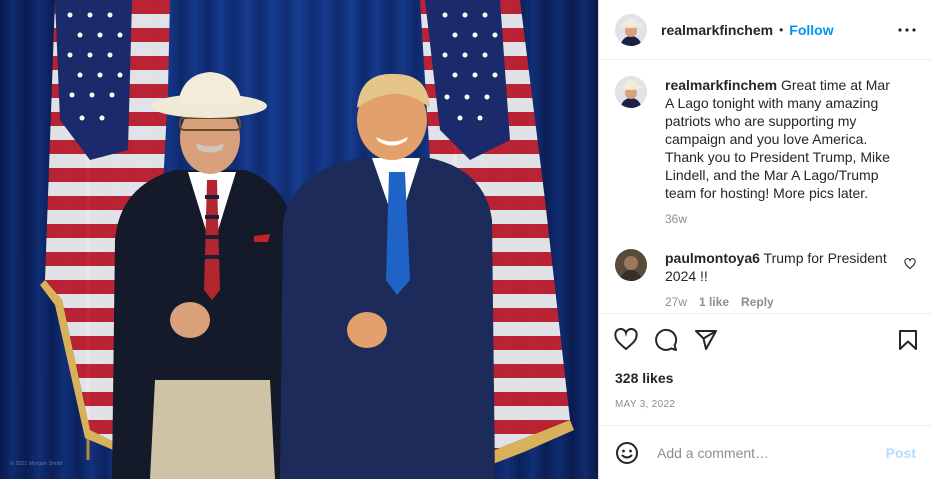 The height and width of the screenshot is (479, 932). I want to click on small-heart-icon, so click(910, 280).